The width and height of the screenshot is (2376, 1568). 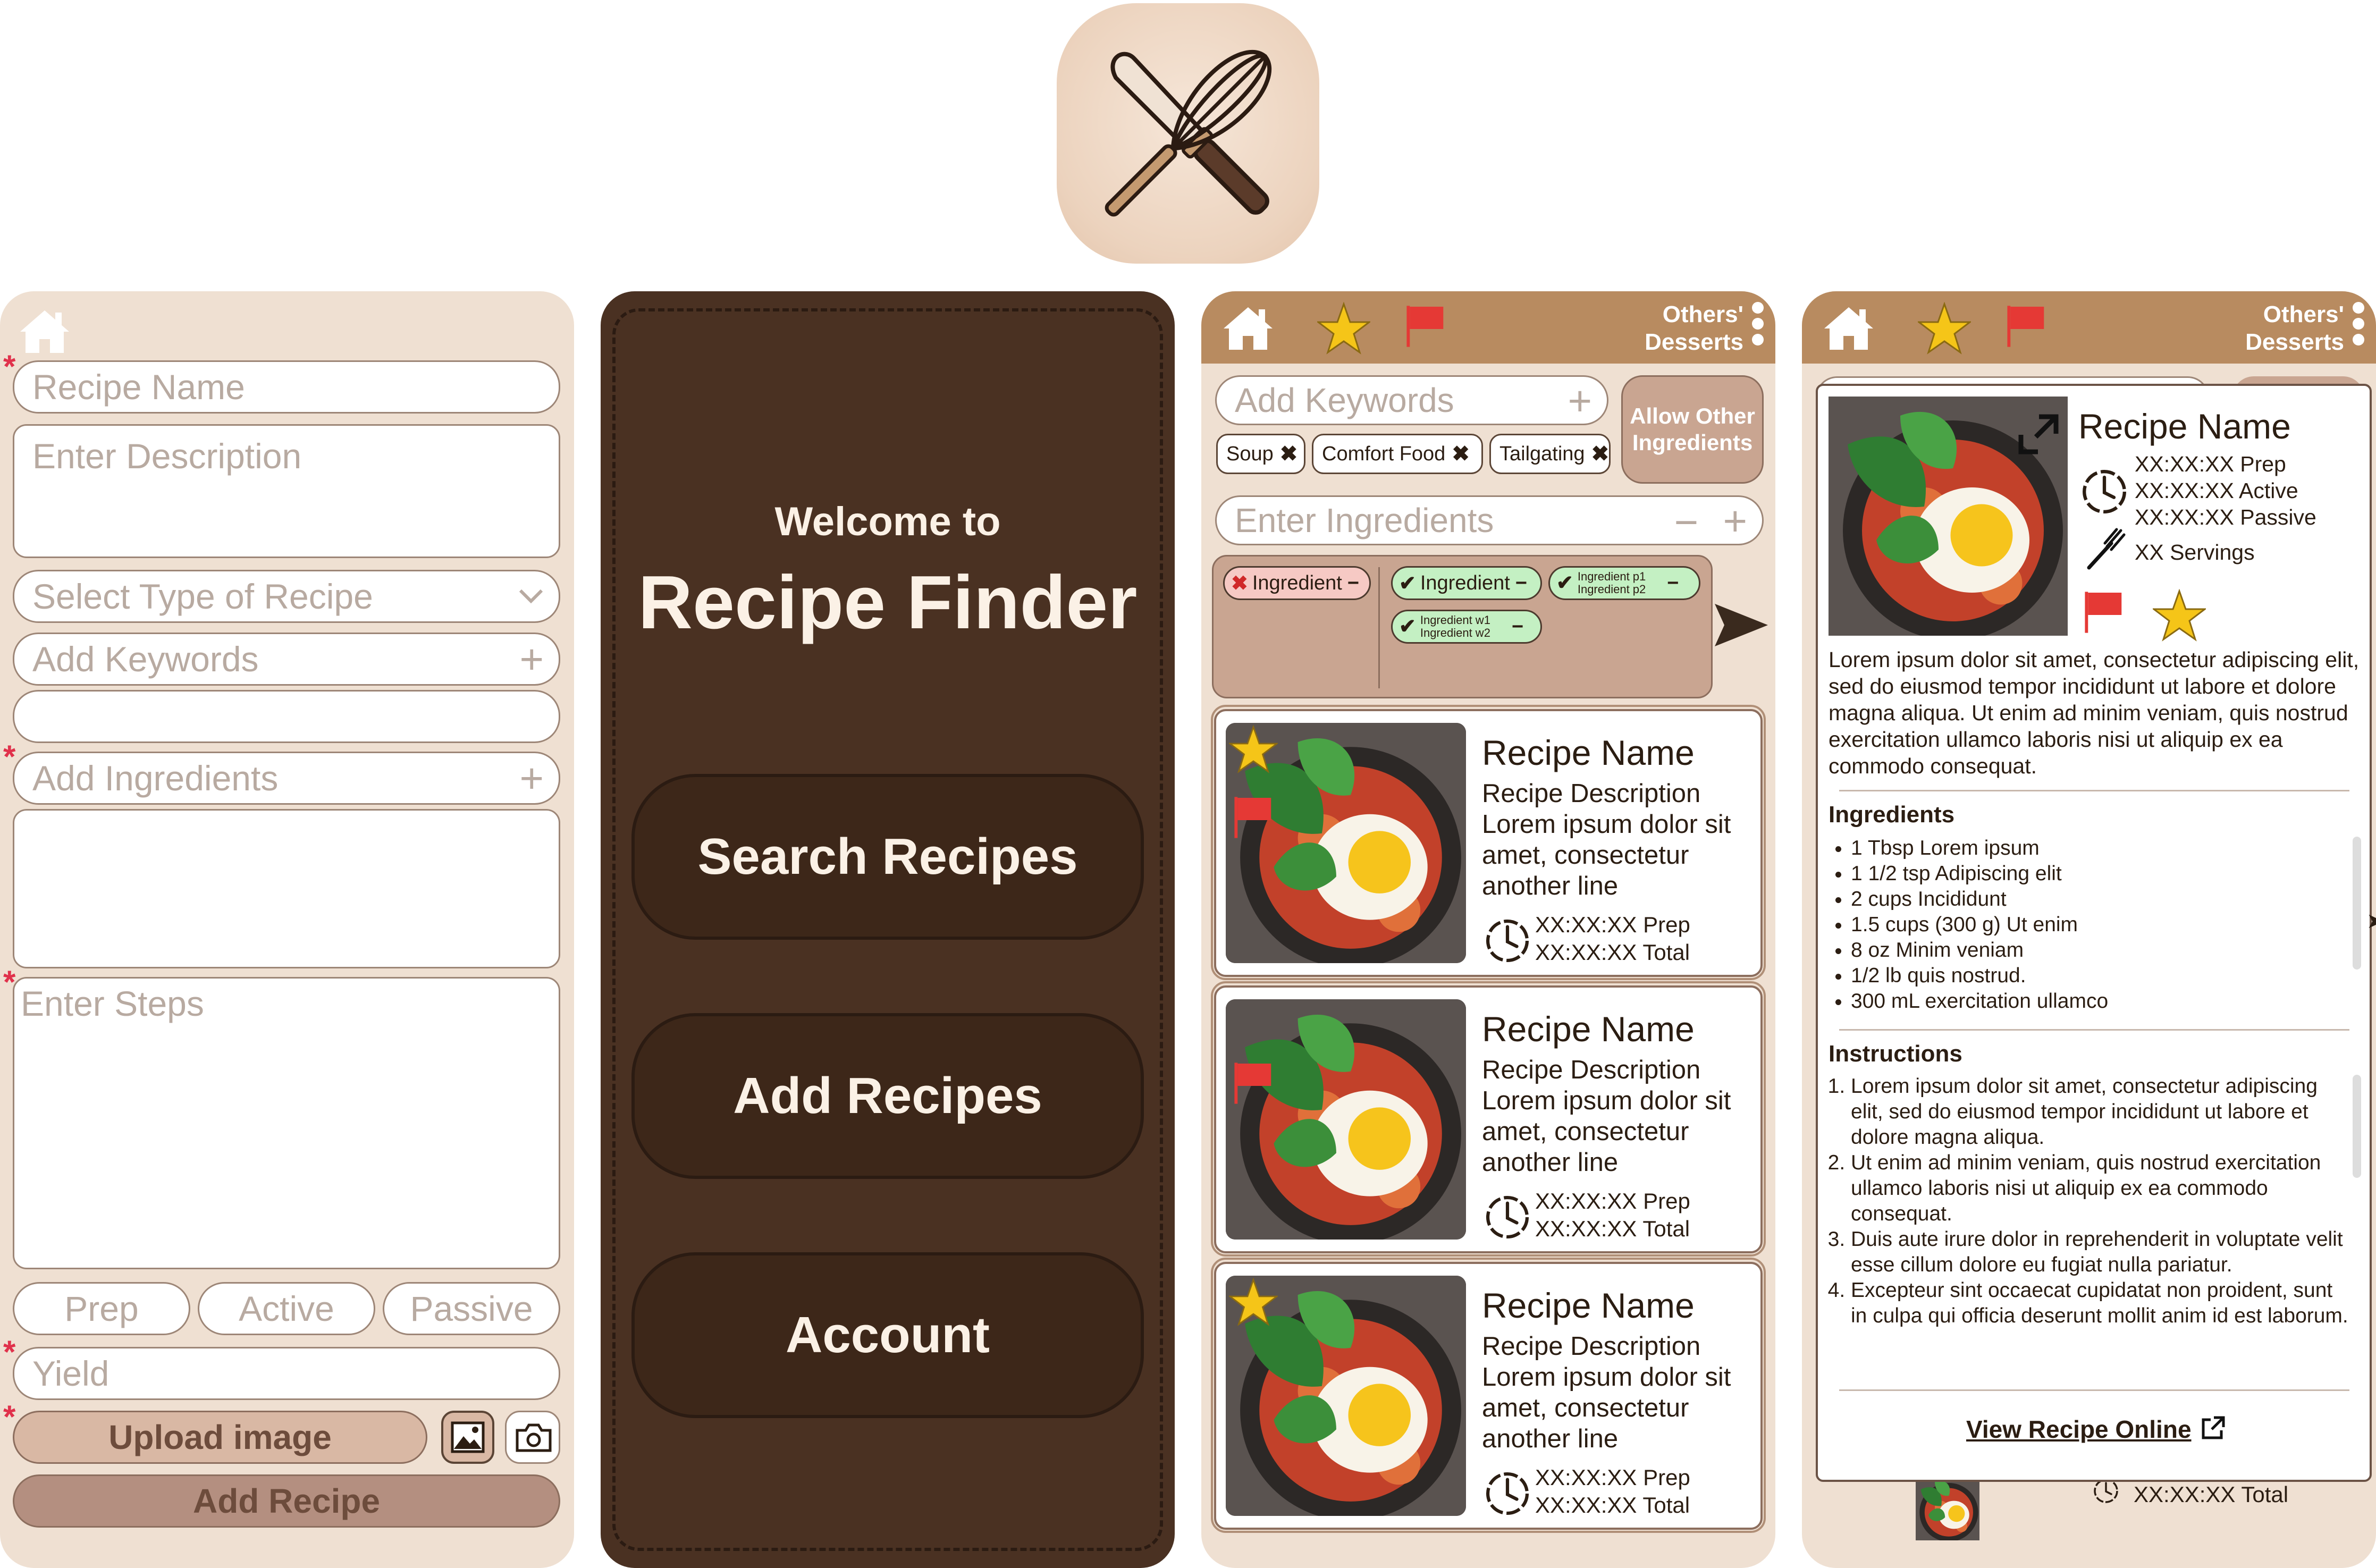 What do you see at coordinates (286, 1308) in the screenshot?
I see `active-time-input: Active` at bounding box center [286, 1308].